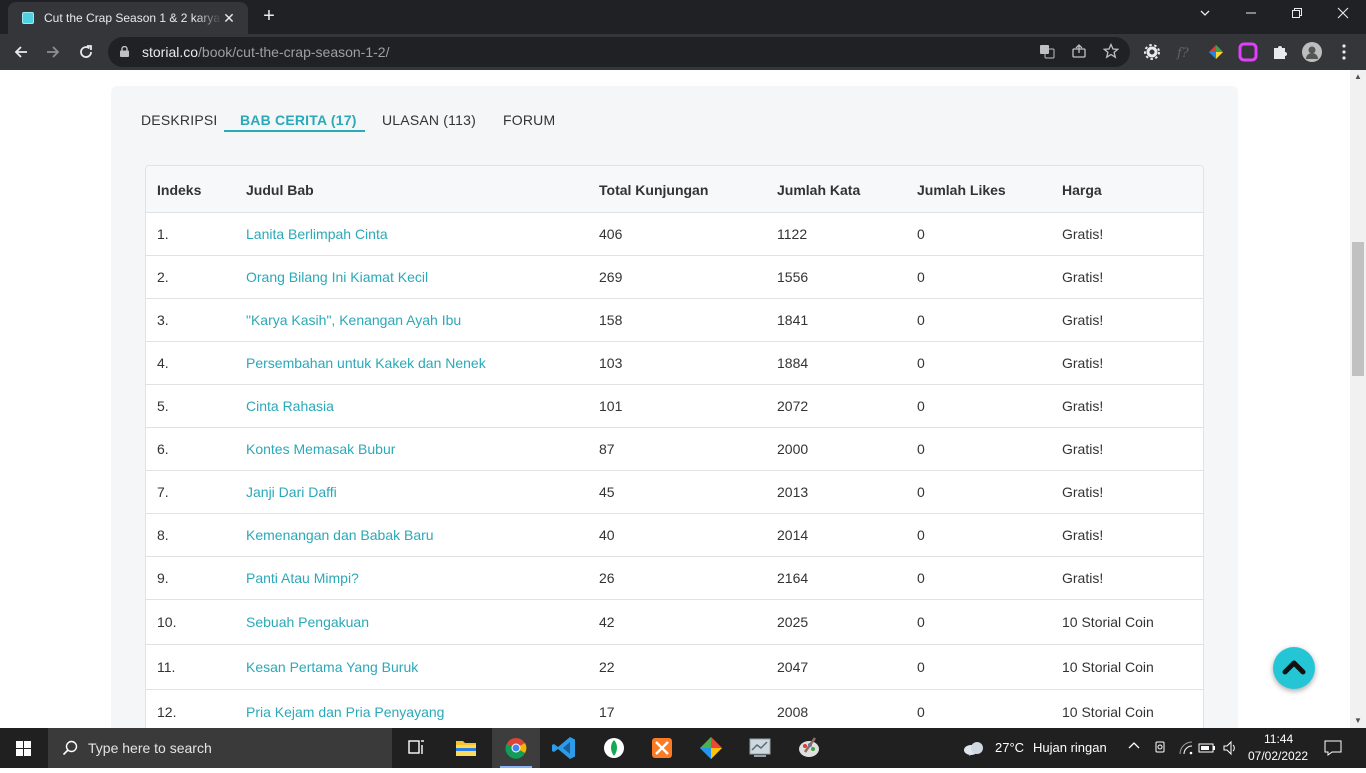 The height and width of the screenshot is (773, 1366). What do you see at coordinates (1079, 52) in the screenshot?
I see `share-icon` at bounding box center [1079, 52].